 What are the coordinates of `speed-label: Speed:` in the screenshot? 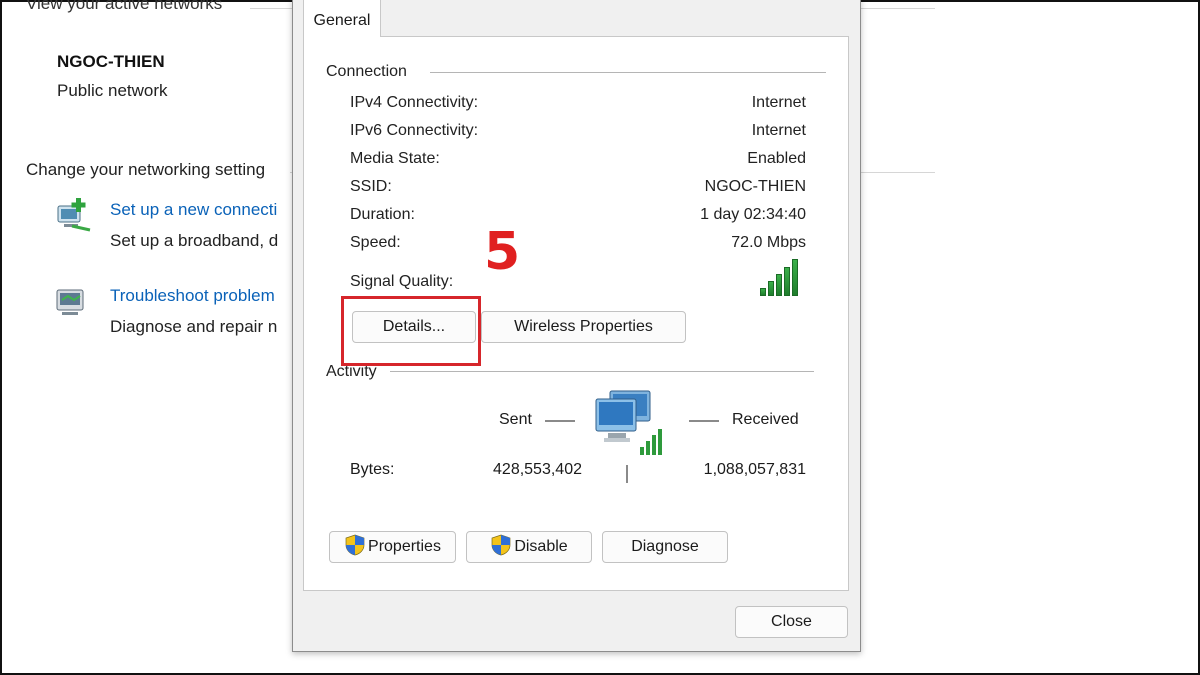 It's located at (375, 242).